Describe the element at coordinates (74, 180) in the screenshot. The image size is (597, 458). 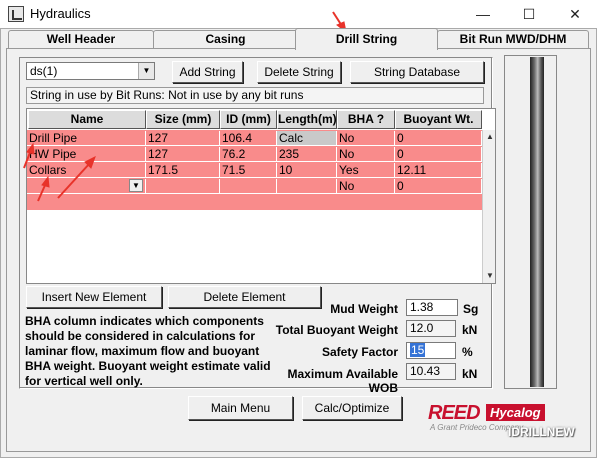
I see `arrow-to-hw-pipe-row` at that location.